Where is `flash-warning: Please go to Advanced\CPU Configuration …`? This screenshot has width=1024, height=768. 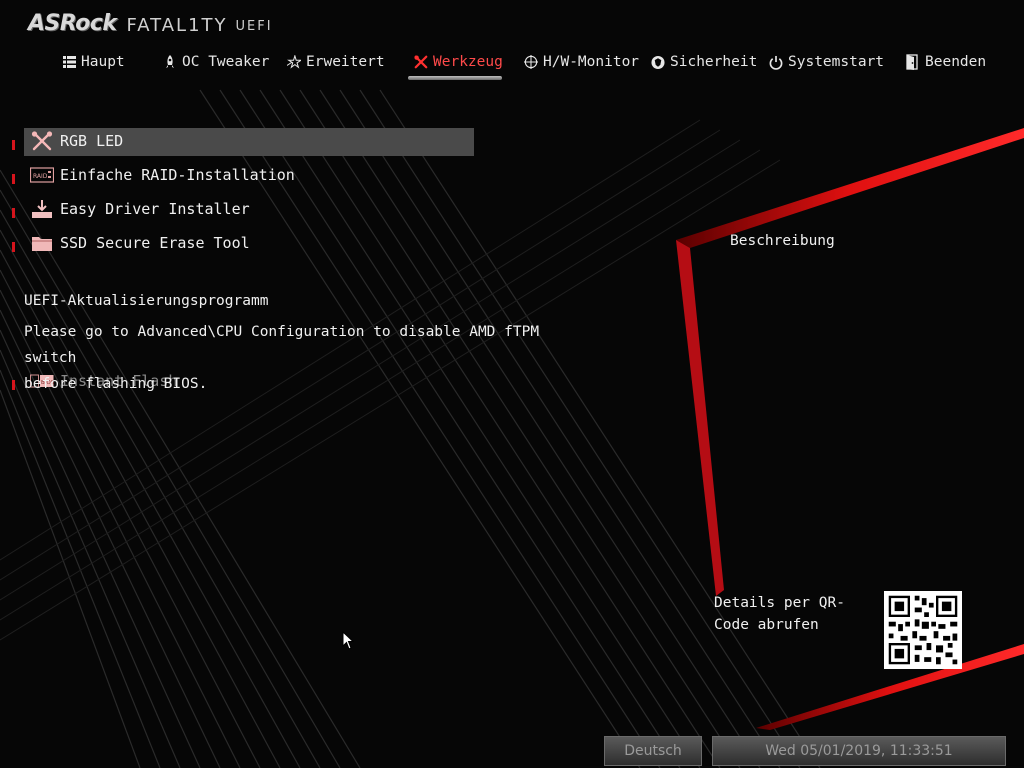
flash-warning: Please go to Advanced\CPU Configuration … is located at coordinates (304, 358).